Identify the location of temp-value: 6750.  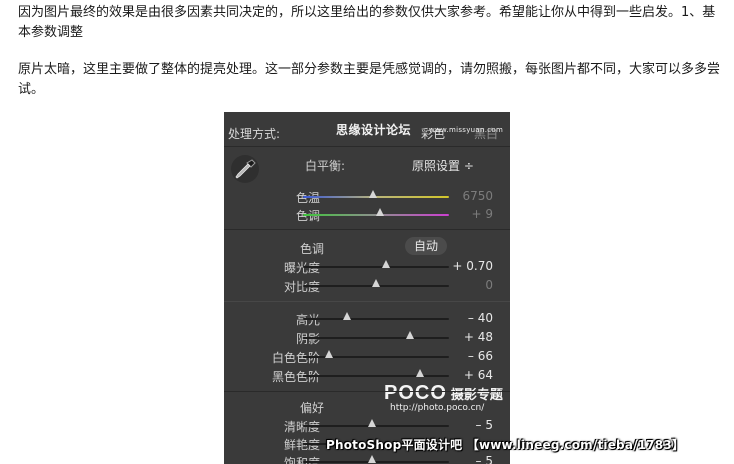
(477, 196).